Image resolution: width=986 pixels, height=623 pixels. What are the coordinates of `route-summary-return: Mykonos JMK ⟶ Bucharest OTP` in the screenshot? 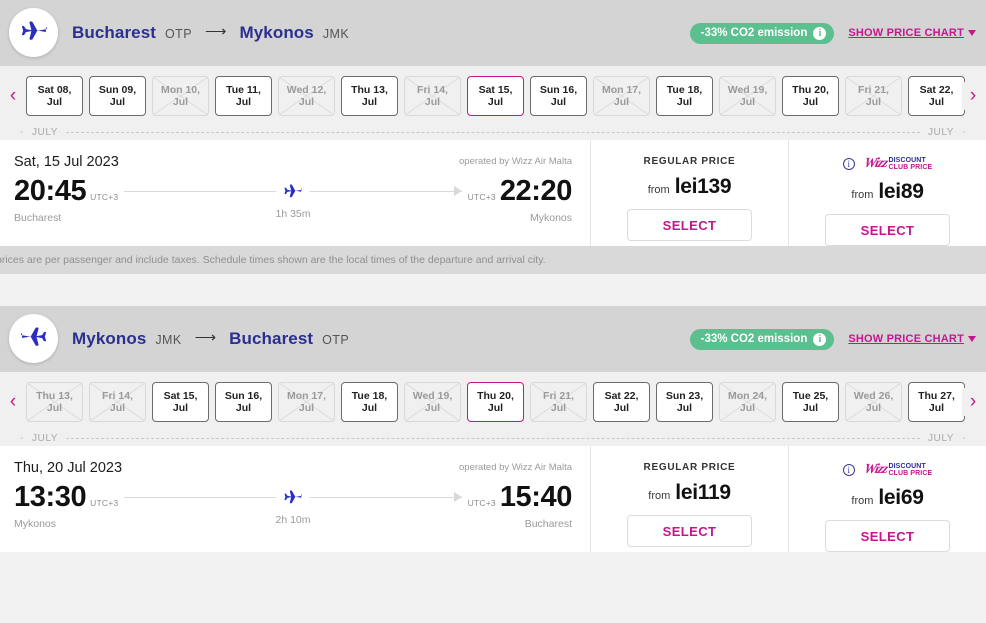 It's located at (210, 339).